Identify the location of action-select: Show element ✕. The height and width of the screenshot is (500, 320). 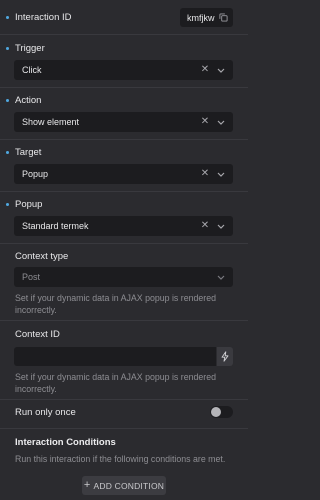
(123, 122).